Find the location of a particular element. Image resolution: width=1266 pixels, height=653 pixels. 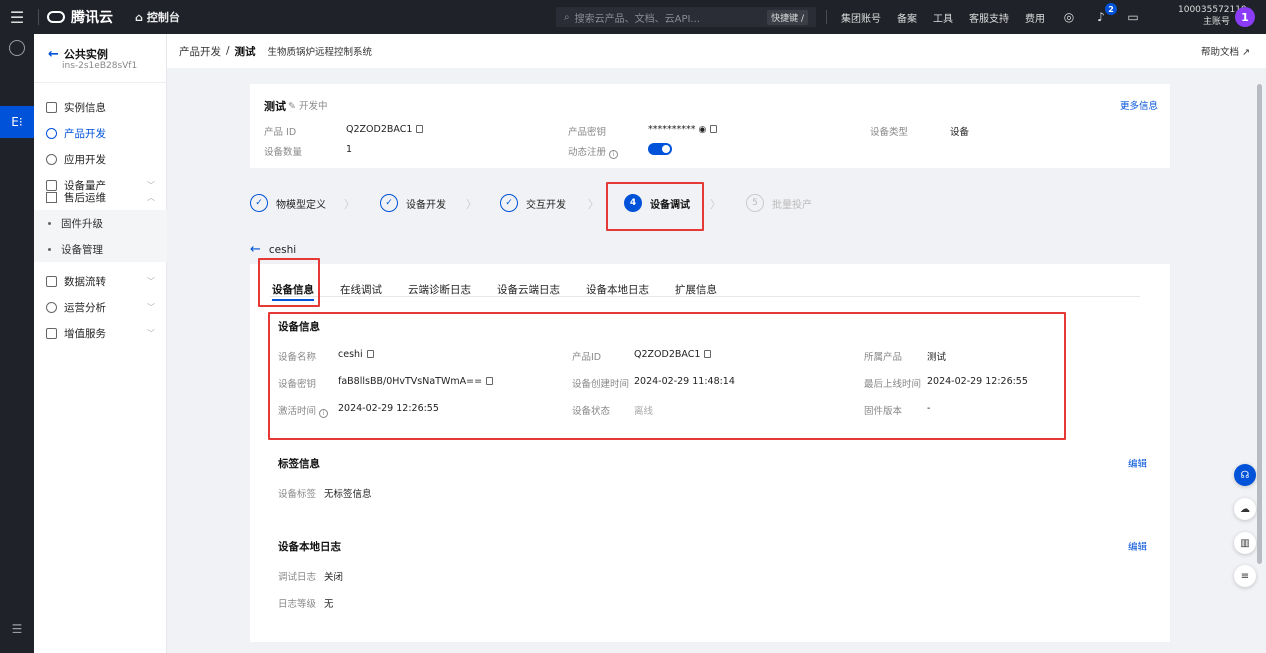

sidebar-item-product-dev: 产品开发 is located at coordinates (100, 133).